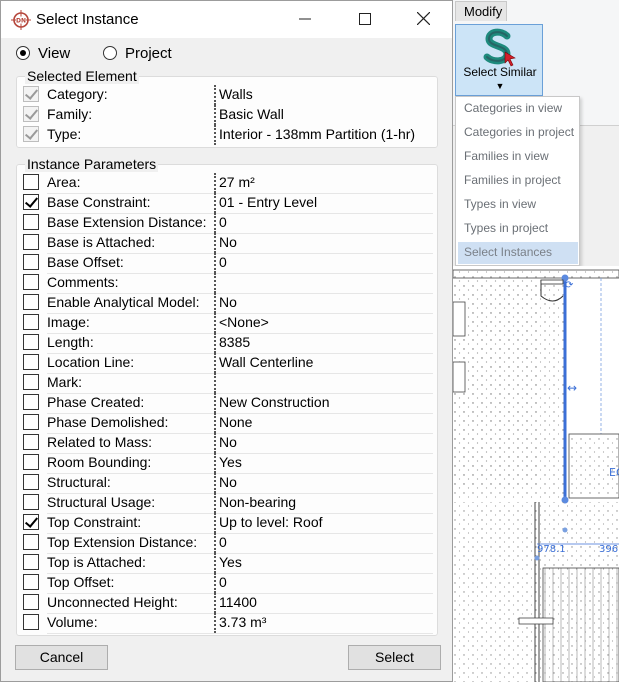 Image resolution: width=619 pixels, height=682 pixels. I want to click on param-row-structural: Structural: No, so click(228, 483).